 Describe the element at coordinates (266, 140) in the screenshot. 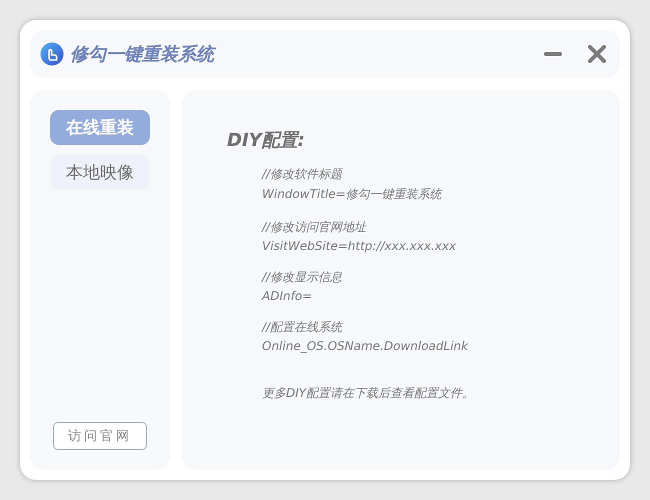

I see `section-heading: DIY配置:` at that location.